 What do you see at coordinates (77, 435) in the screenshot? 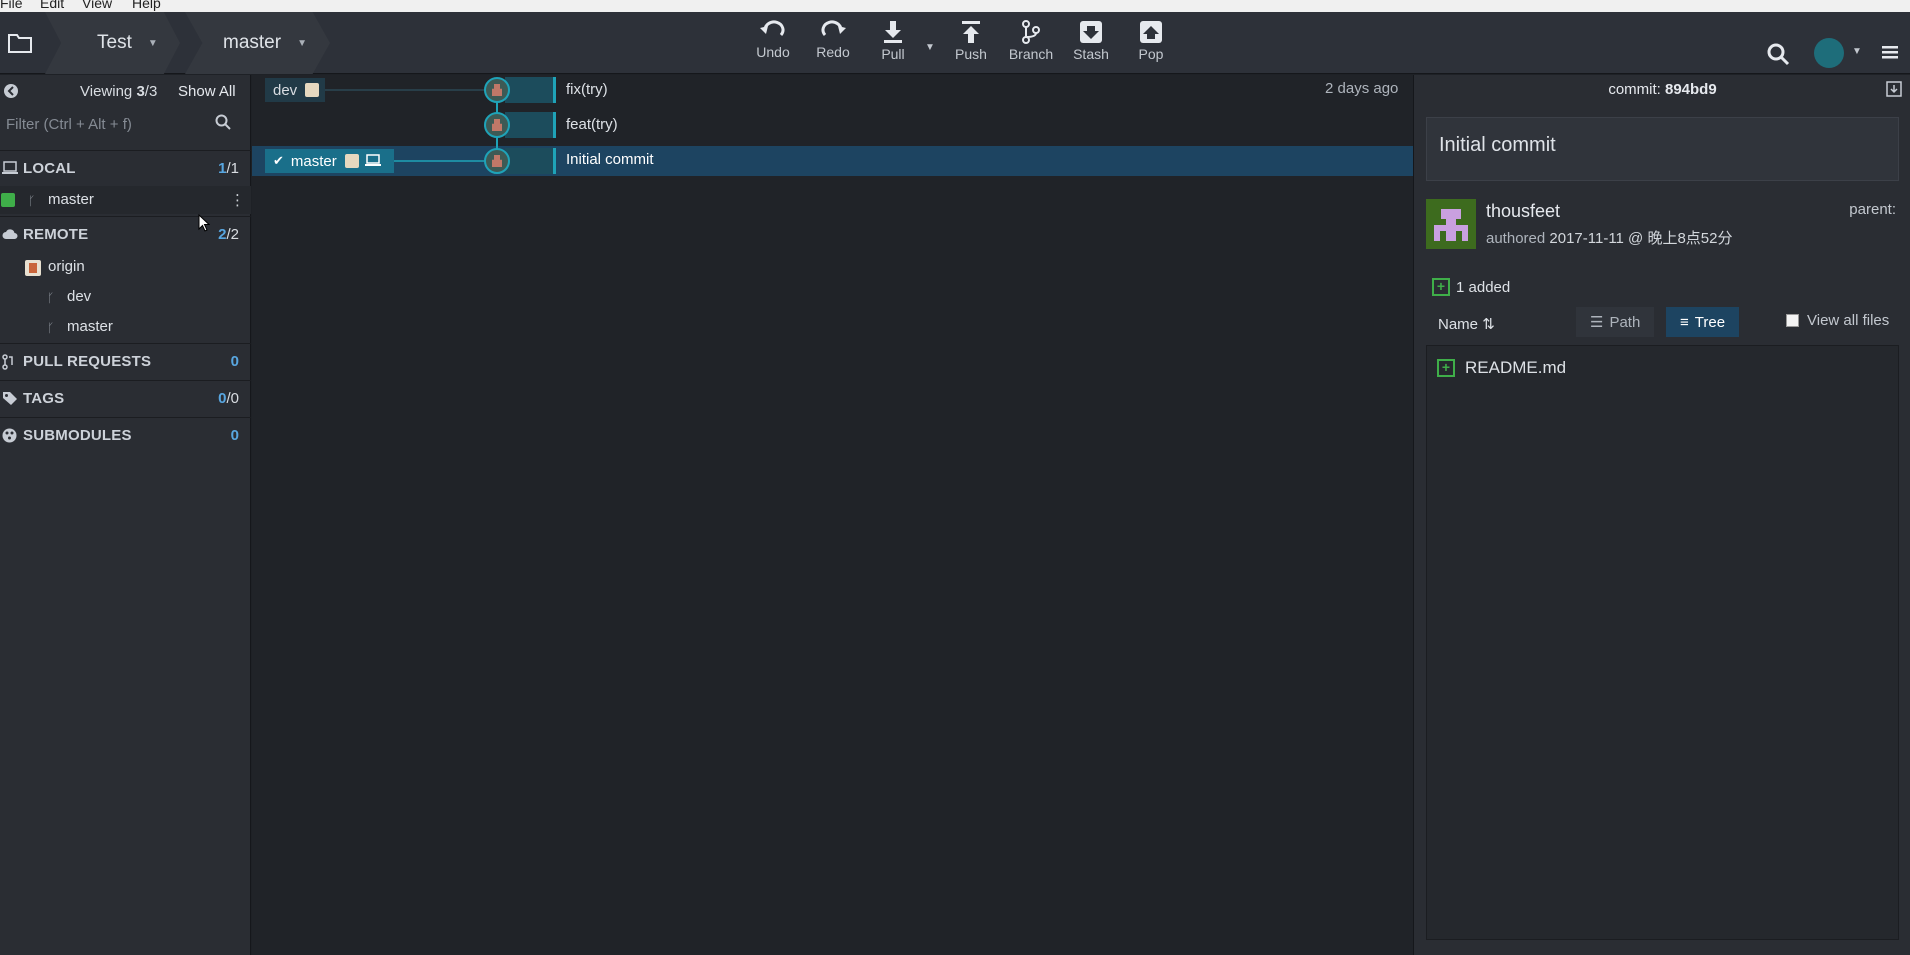
I see `section-submodules-title: SUBMODULES` at bounding box center [77, 435].